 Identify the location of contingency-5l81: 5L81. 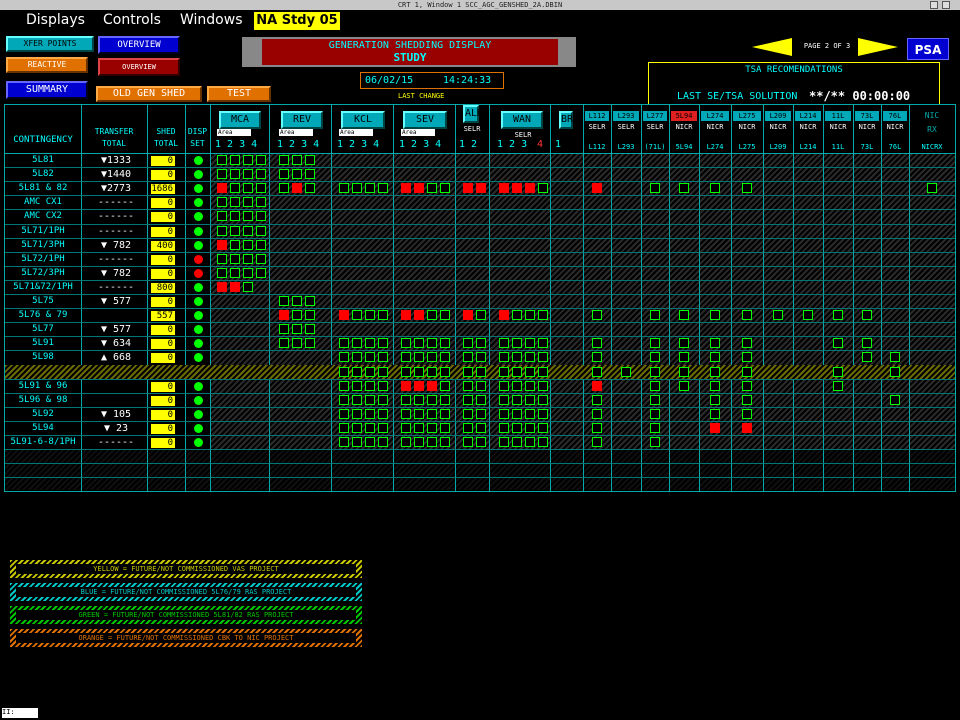
(43, 160).